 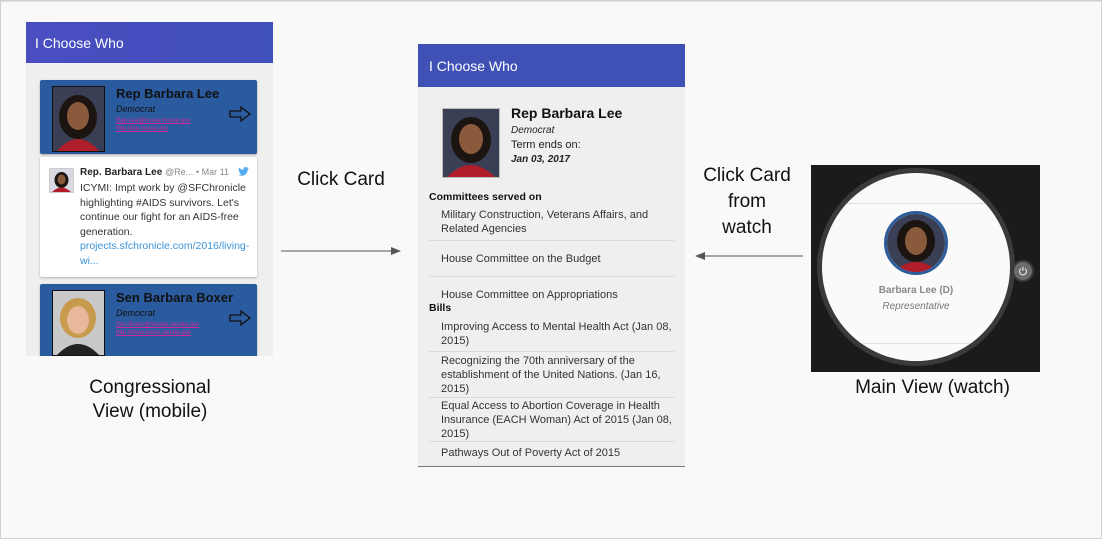 I want to click on watch-face: Barbara Lee (D) Representative, so click(x=916, y=267).